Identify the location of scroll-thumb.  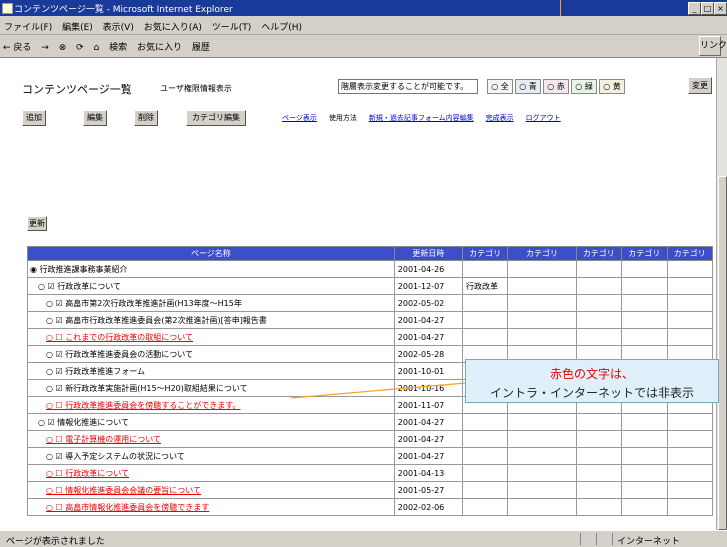
(722, 353).